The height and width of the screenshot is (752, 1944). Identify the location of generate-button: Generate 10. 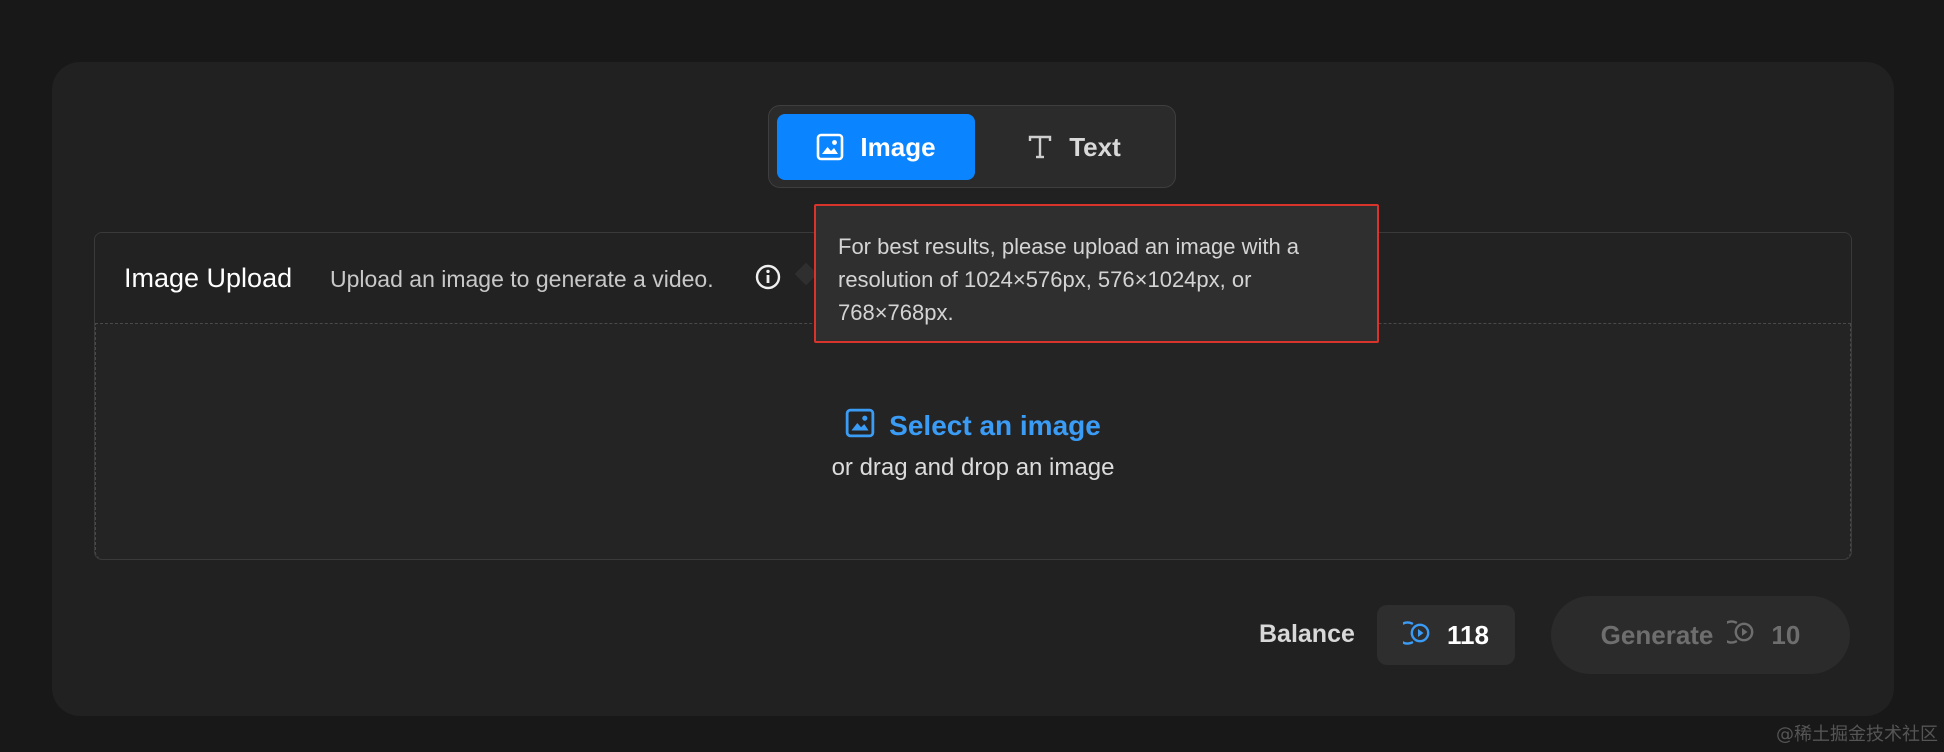
(1700, 635).